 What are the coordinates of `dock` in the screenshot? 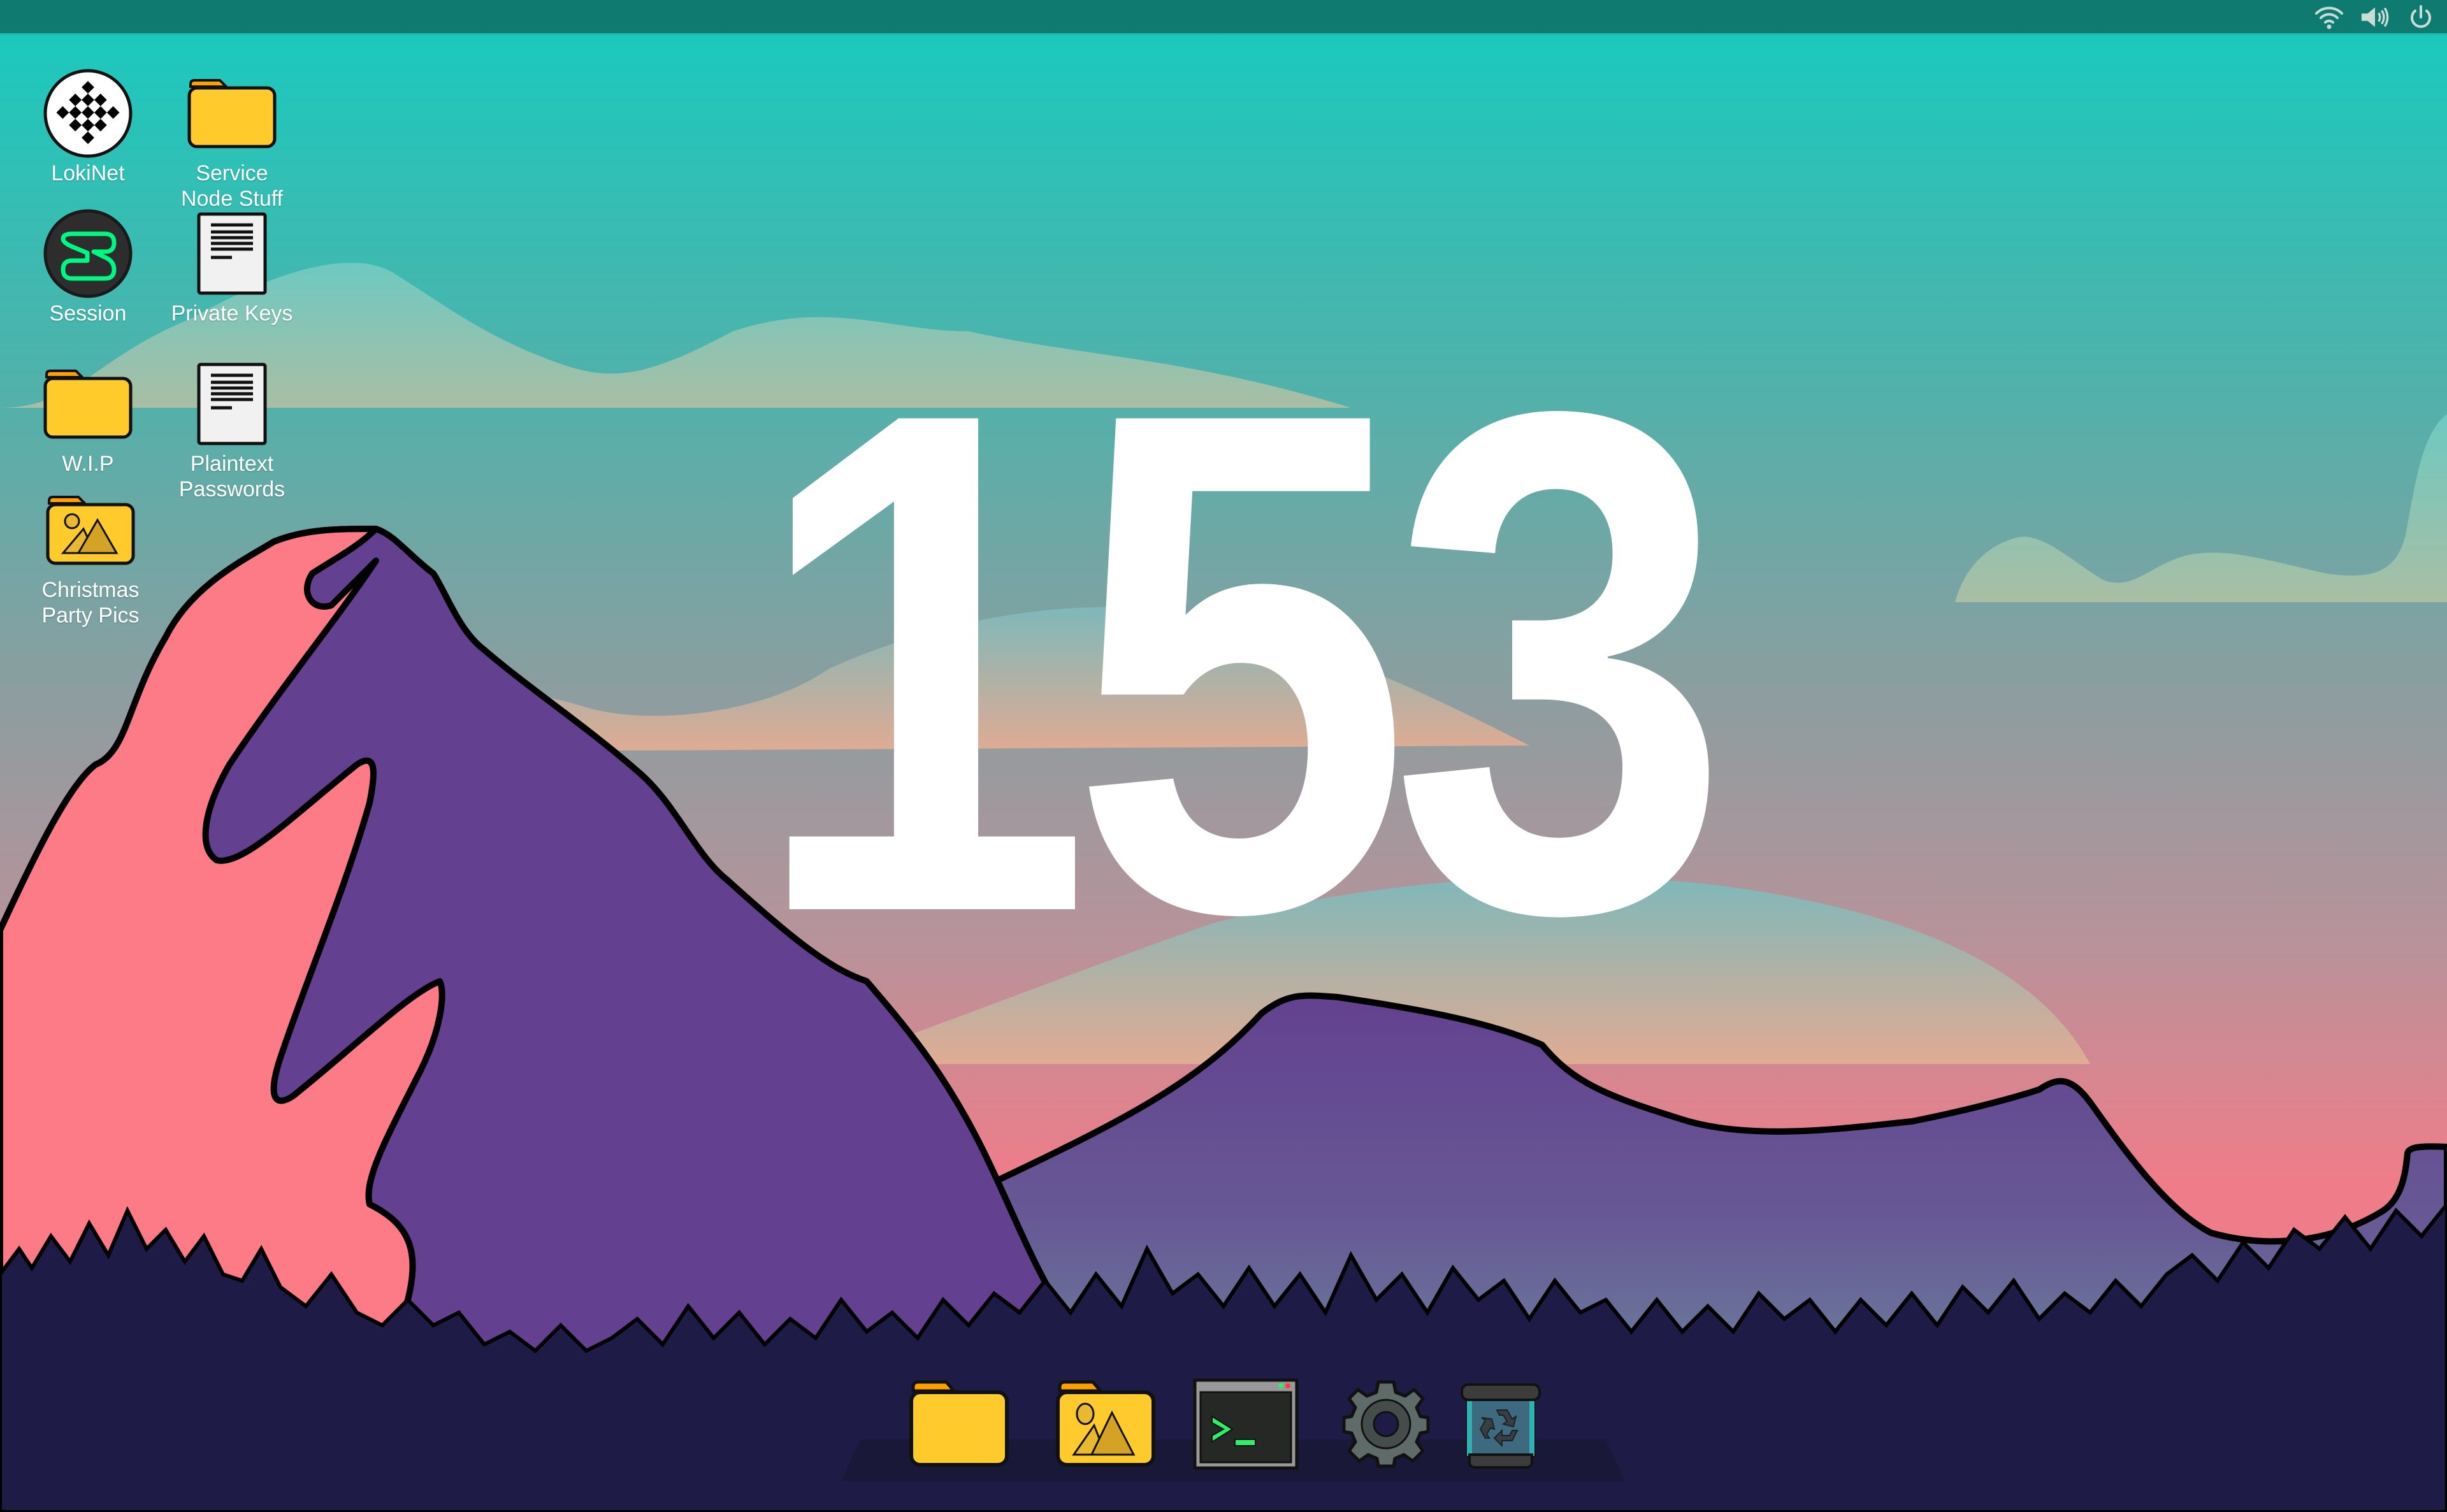 It's located at (1223, 1427).